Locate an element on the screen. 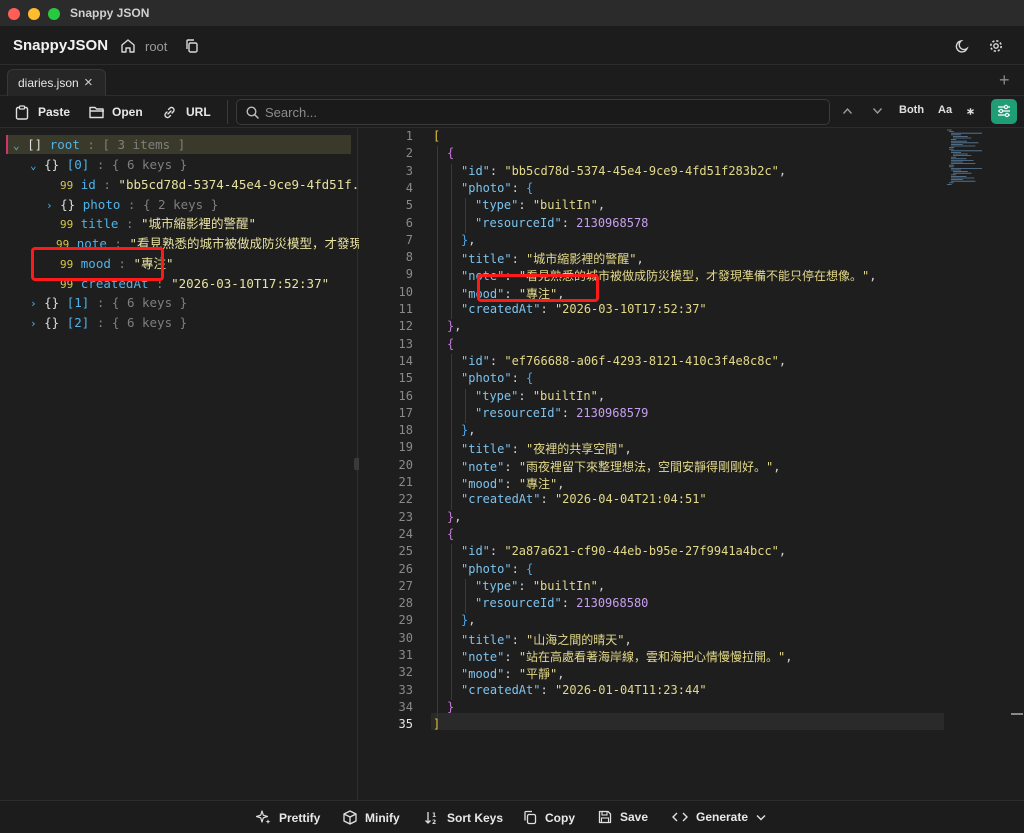  code-minimap is located at coordinates (975, 158).